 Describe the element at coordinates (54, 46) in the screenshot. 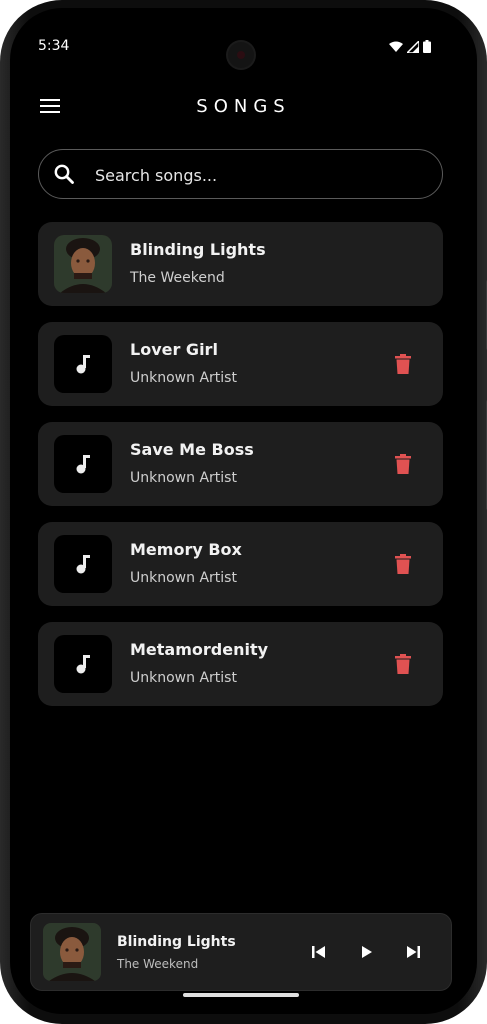

I see `status-time: 5:34` at that location.